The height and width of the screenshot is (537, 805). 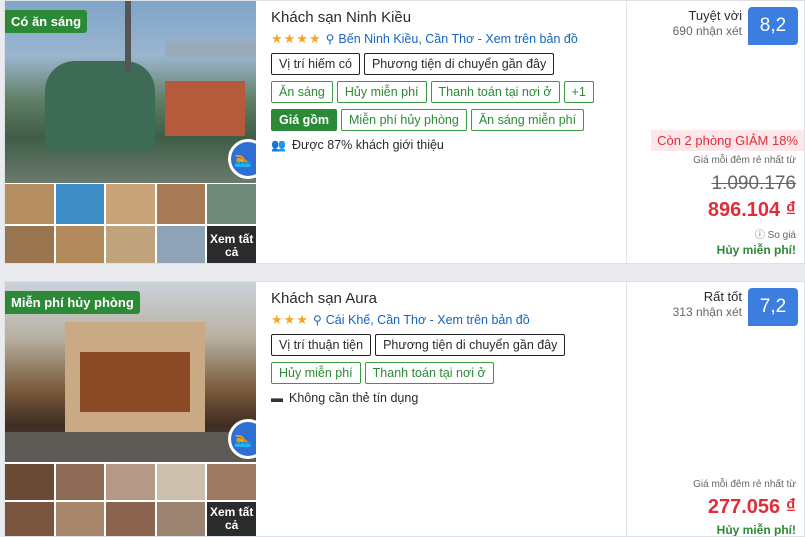 What do you see at coordinates (128, 36) in the screenshot?
I see `tower-shape` at bounding box center [128, 36].